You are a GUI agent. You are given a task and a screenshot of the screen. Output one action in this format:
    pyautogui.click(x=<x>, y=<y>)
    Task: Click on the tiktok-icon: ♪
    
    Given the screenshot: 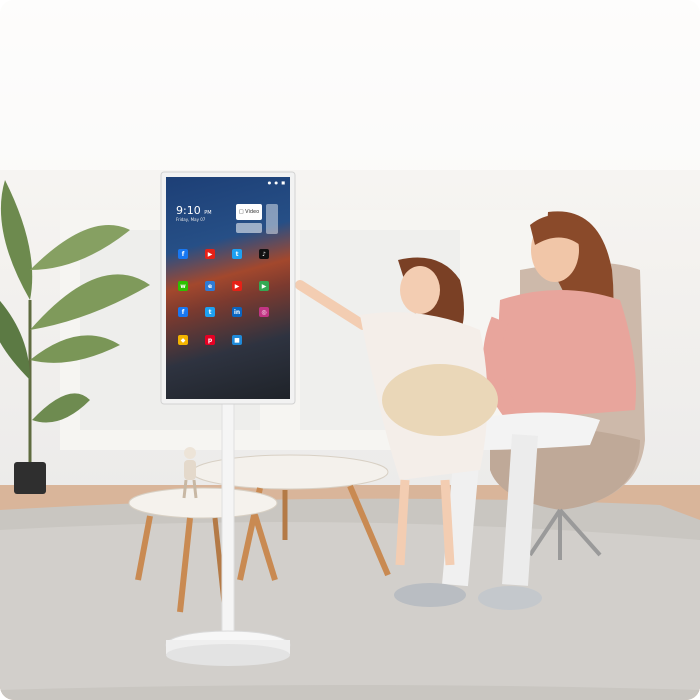 What is the action you would take?
    pyautogui.click(x=264, y=254)
    